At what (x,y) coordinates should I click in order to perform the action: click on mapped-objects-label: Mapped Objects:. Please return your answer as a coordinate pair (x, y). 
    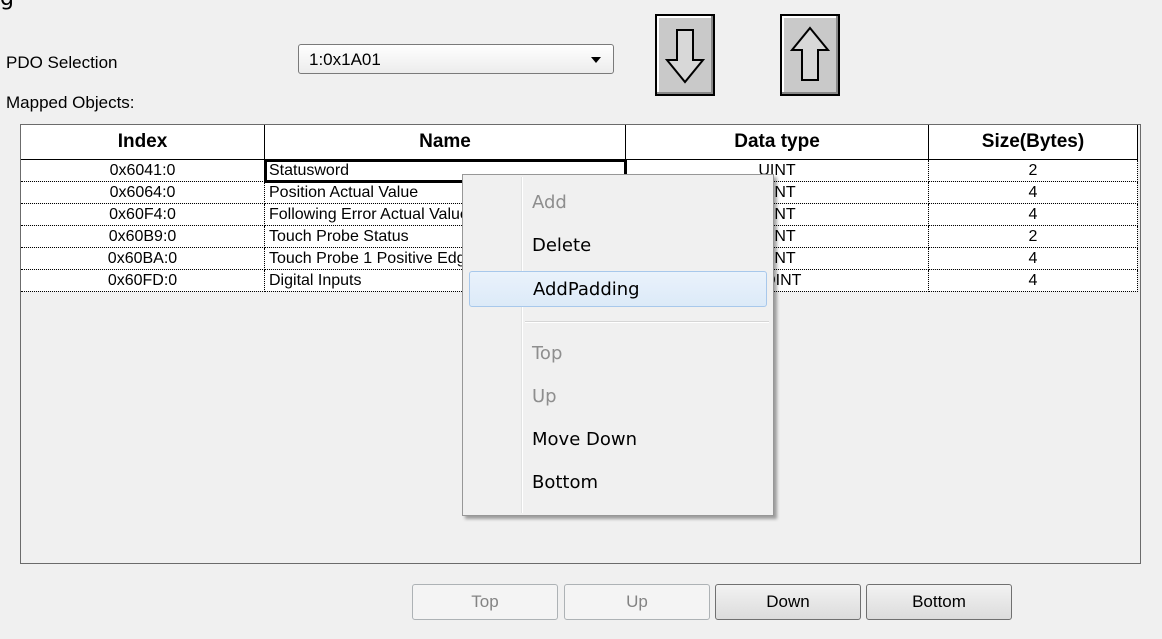
    Looking at the image, I should click on (70, 102).